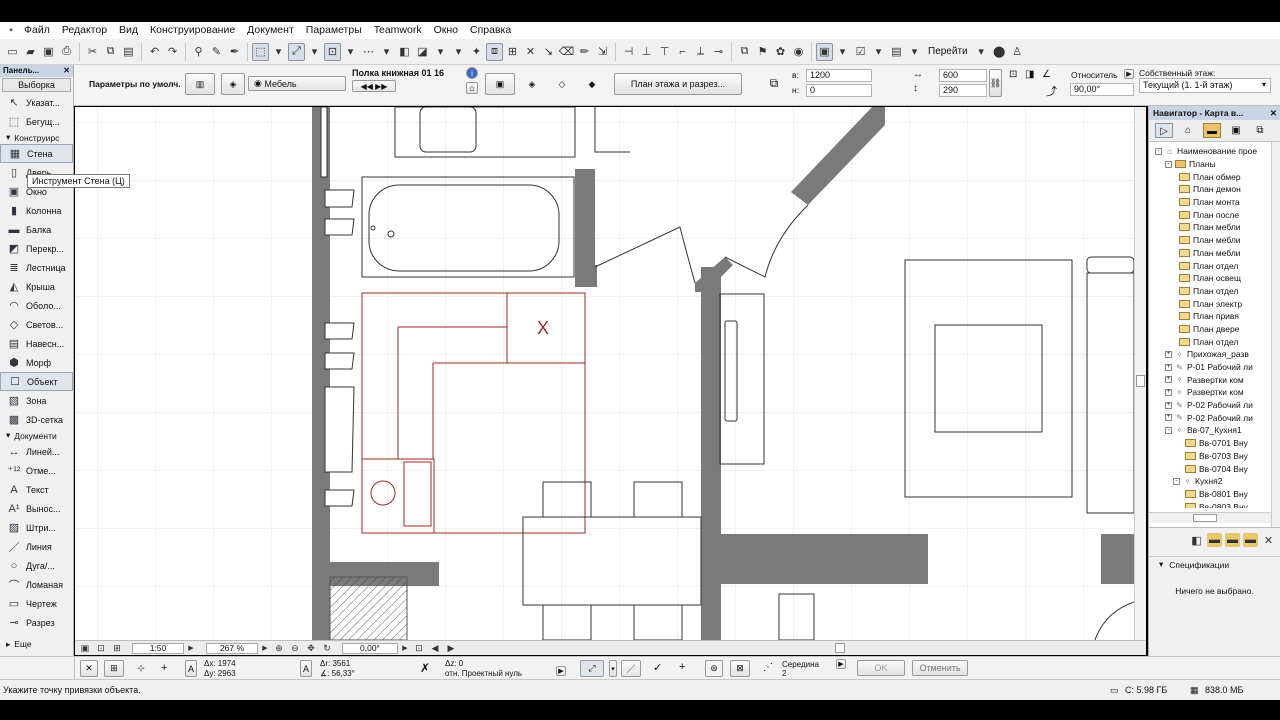  What do you see at coordinates (1196, 540) in the screenshot?
I see `settings-icon: ◧` at bounding box center [1196, 540].